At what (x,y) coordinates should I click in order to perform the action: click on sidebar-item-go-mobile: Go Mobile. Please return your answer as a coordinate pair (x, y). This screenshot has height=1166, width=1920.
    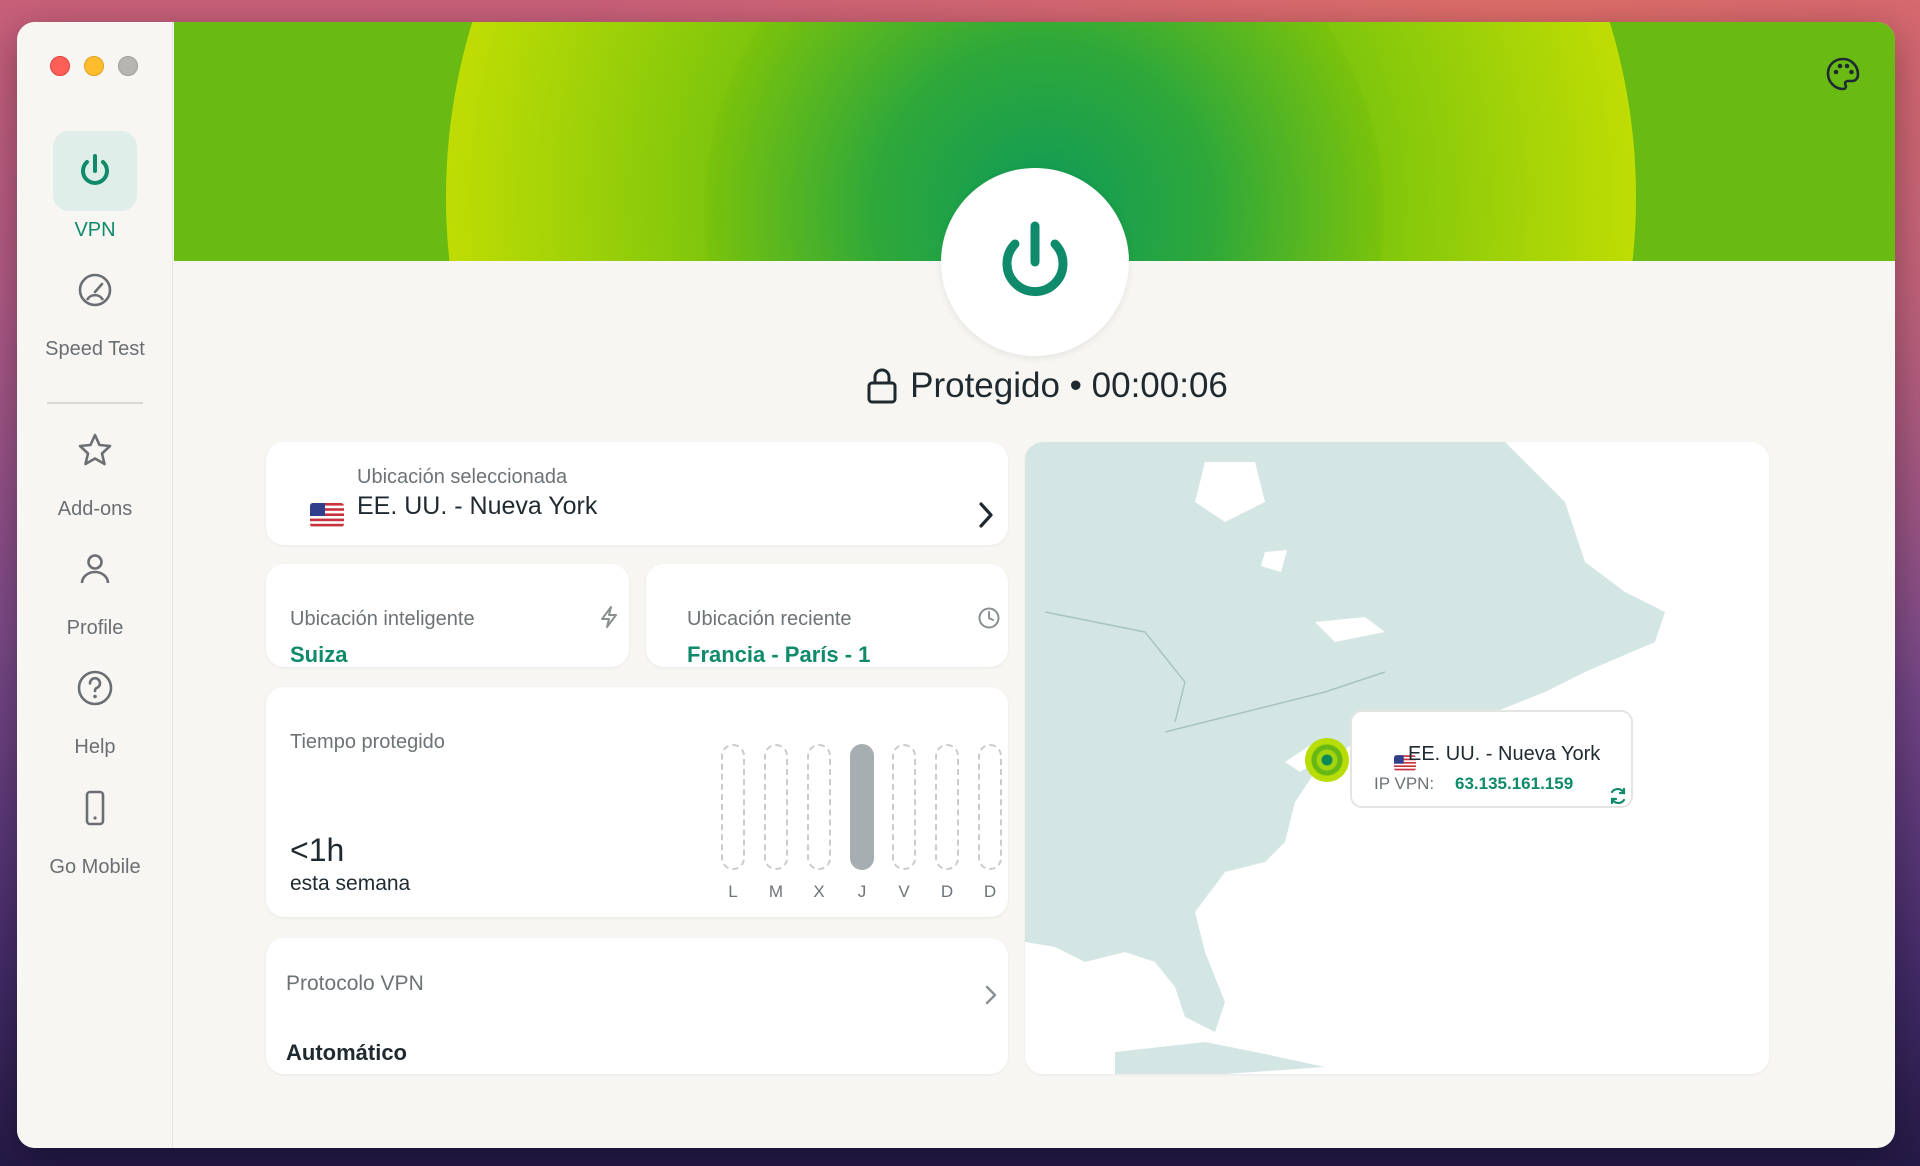
    Looking at the image, I should click on (95, 823).